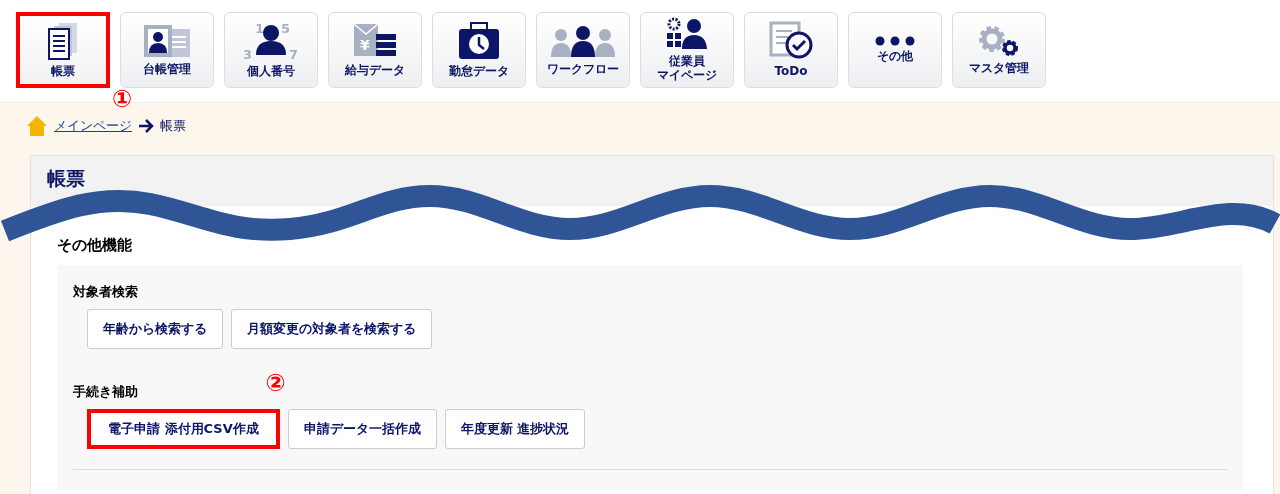 This screenshot has height=494, width=1280. I want to click on action-button: 年齢から検索する, so click(155, 329).